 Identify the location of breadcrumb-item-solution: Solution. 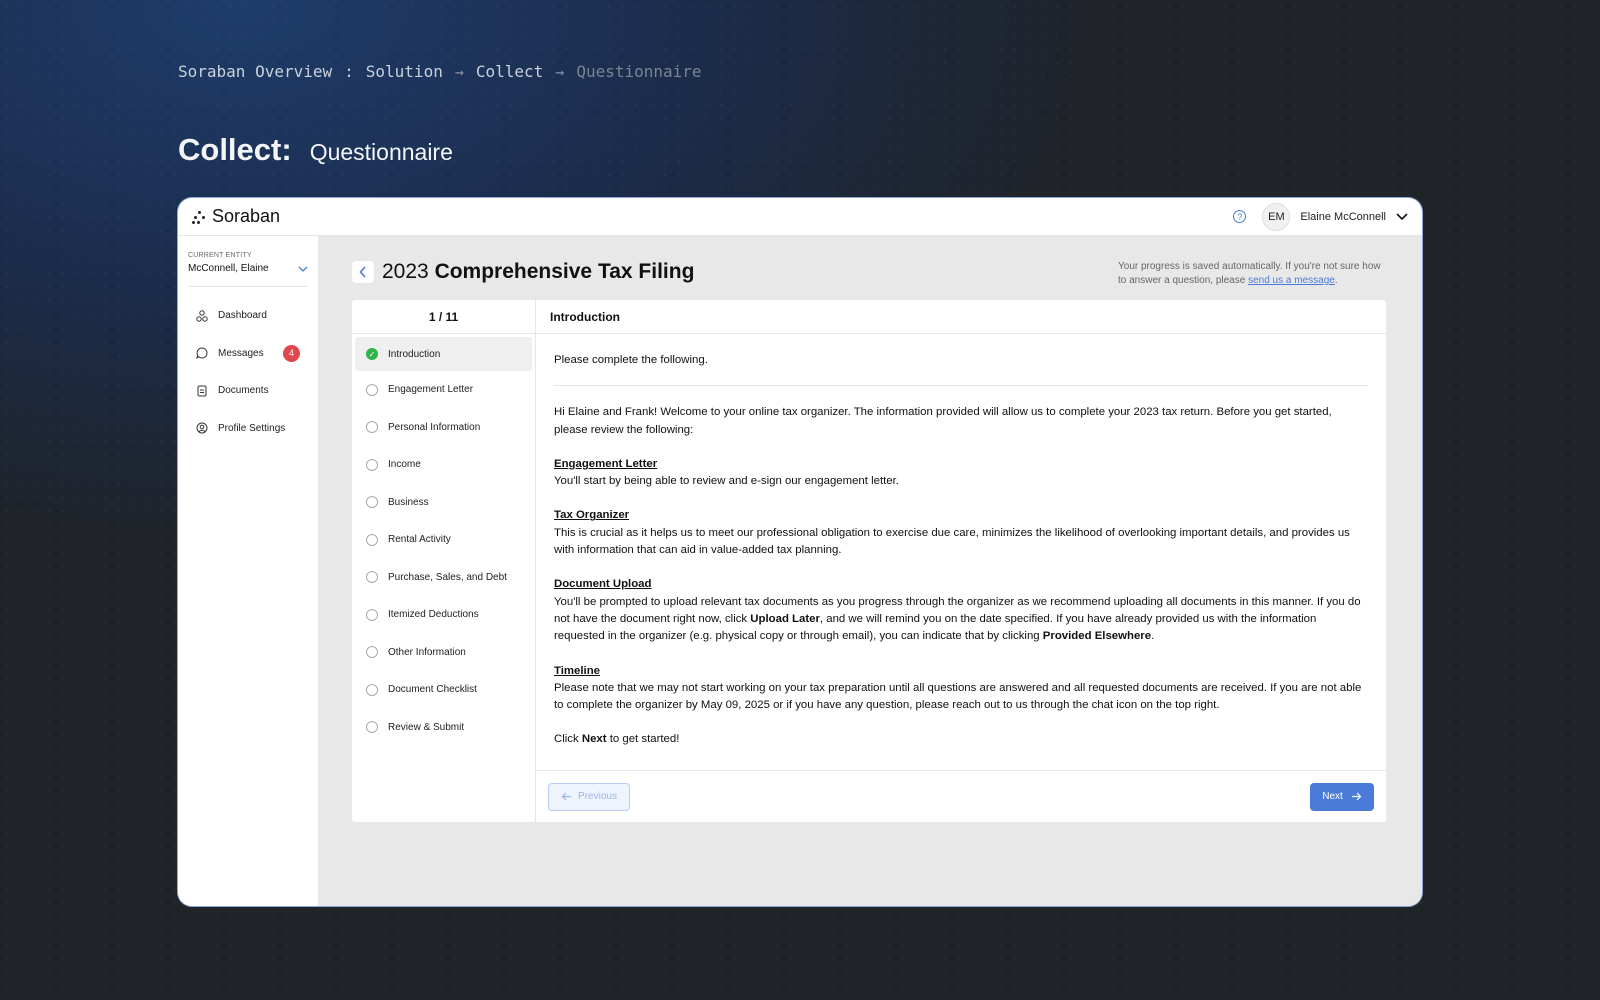
(404, 71).